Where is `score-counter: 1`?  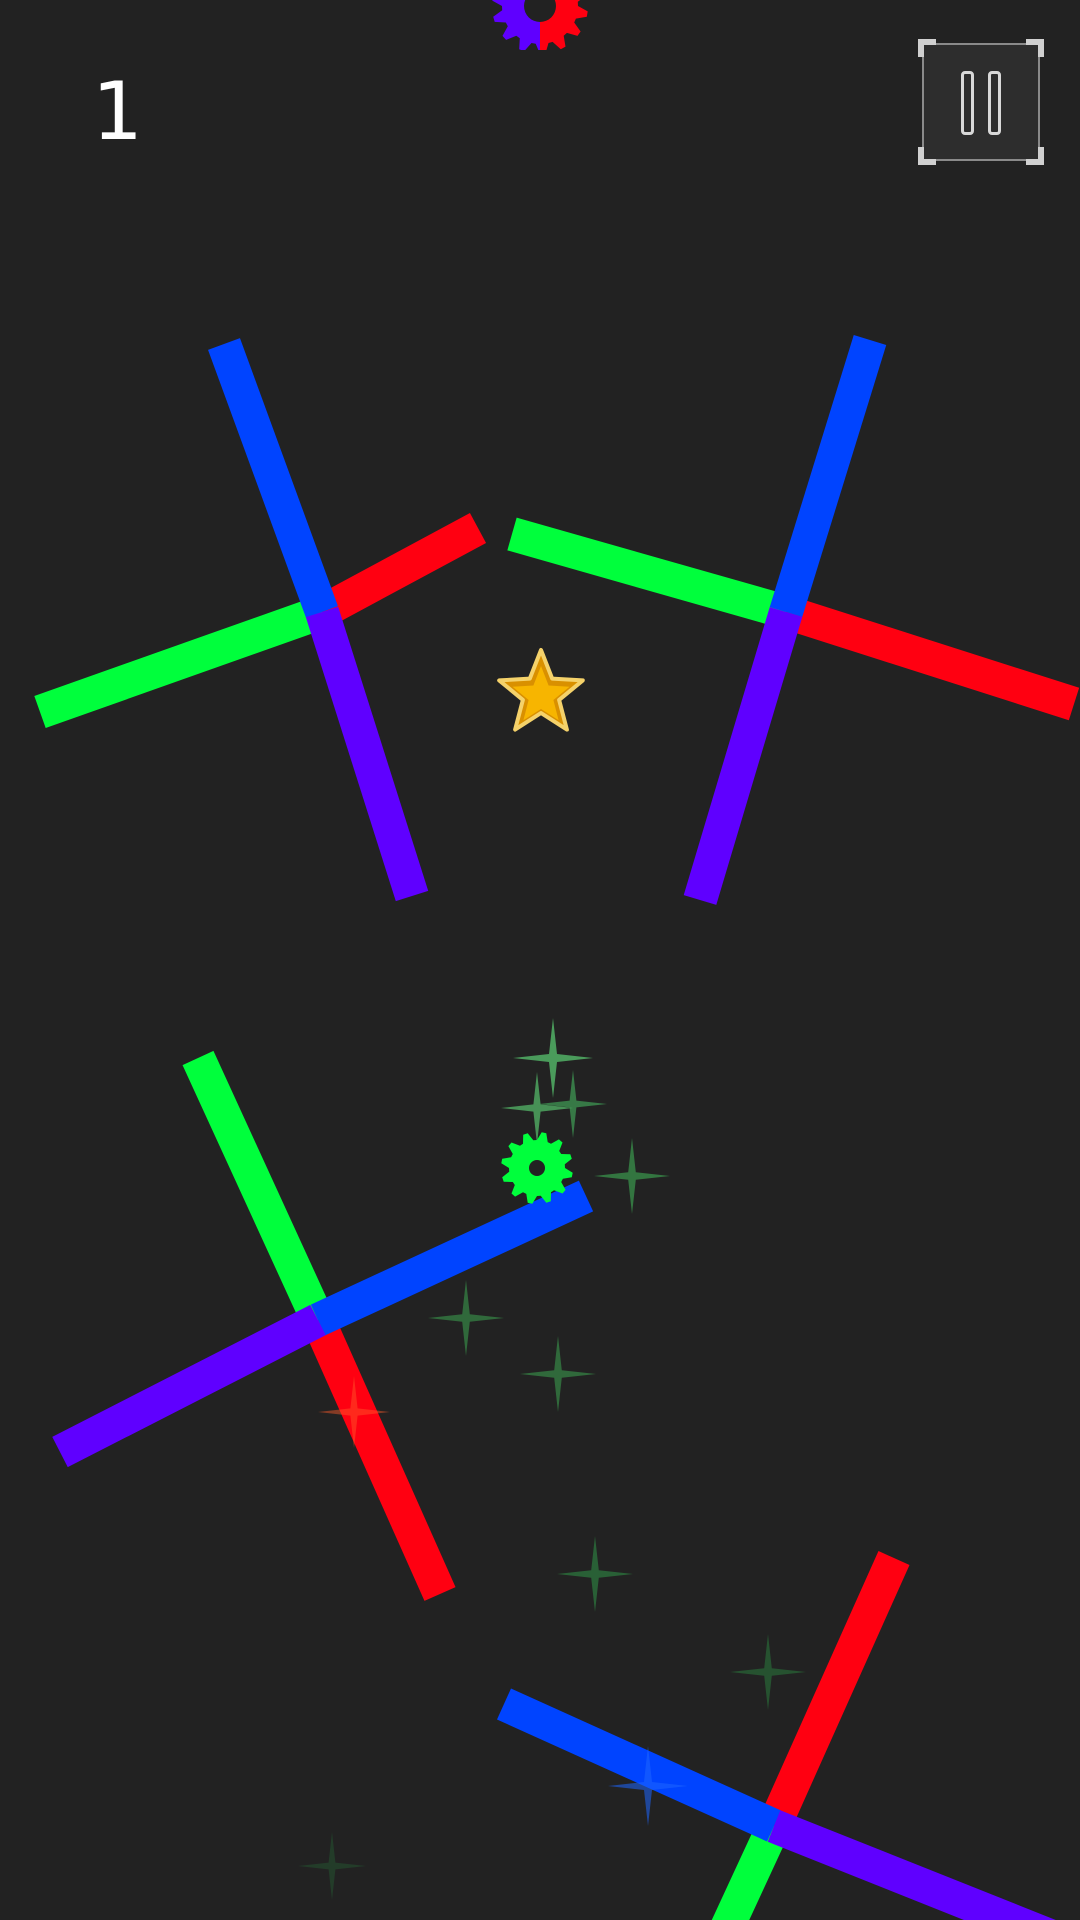 score-counter: 1 is located at coordinates (117, 111).